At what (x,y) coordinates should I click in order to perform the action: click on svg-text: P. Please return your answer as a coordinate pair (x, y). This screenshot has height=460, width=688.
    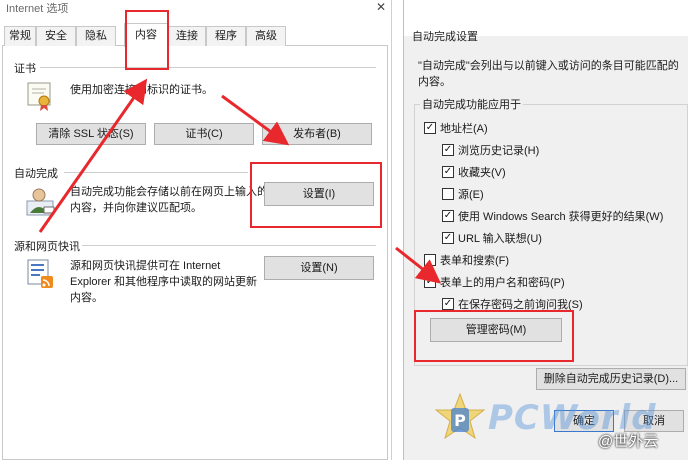
    Looking at the image, I should click on (460, 420).